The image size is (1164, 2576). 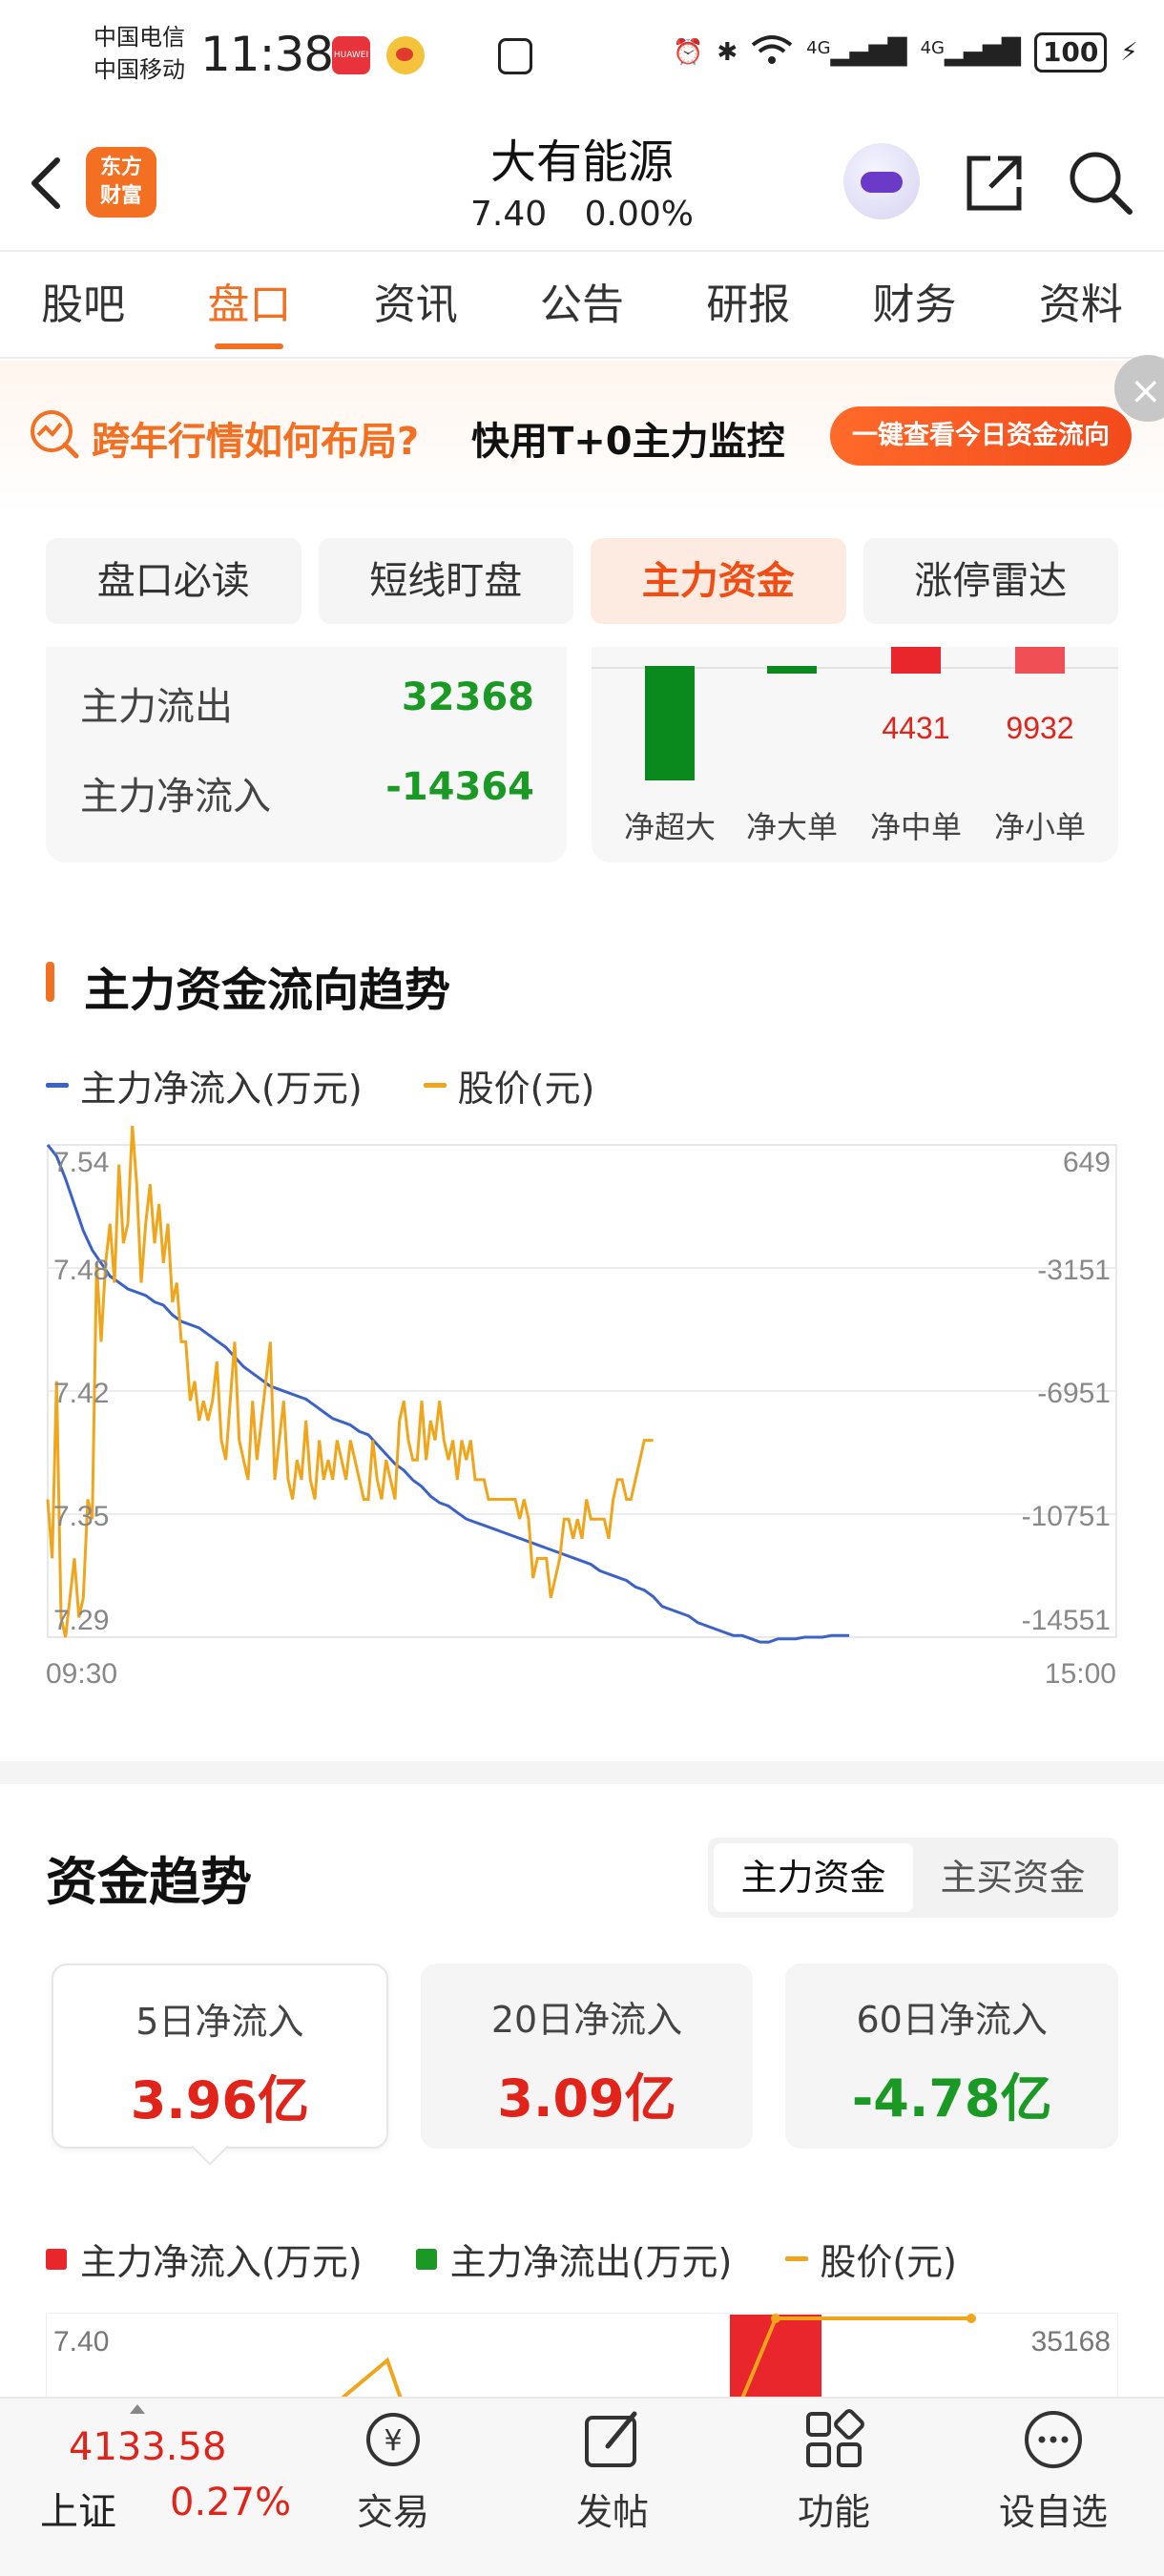 What do you see at coordinates (628, 442) in the screenshot?
I see `banner-answer: 快用T+0主力监控` at bounding box center [628, 442].